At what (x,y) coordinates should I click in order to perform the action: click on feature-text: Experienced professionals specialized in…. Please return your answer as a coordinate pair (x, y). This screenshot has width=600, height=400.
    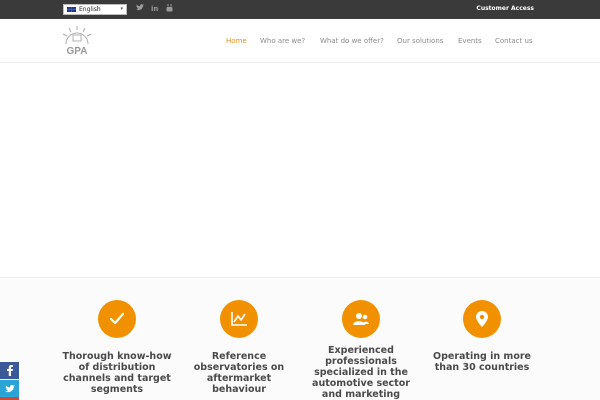
    Looking at the image, I should click on (361, 372).